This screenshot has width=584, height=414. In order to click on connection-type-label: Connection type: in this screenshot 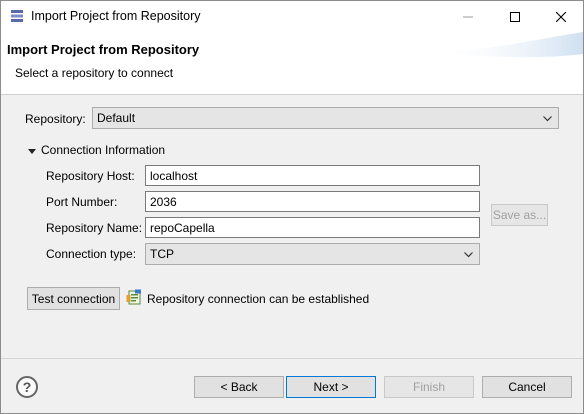, I will do `click(91, 254)`.